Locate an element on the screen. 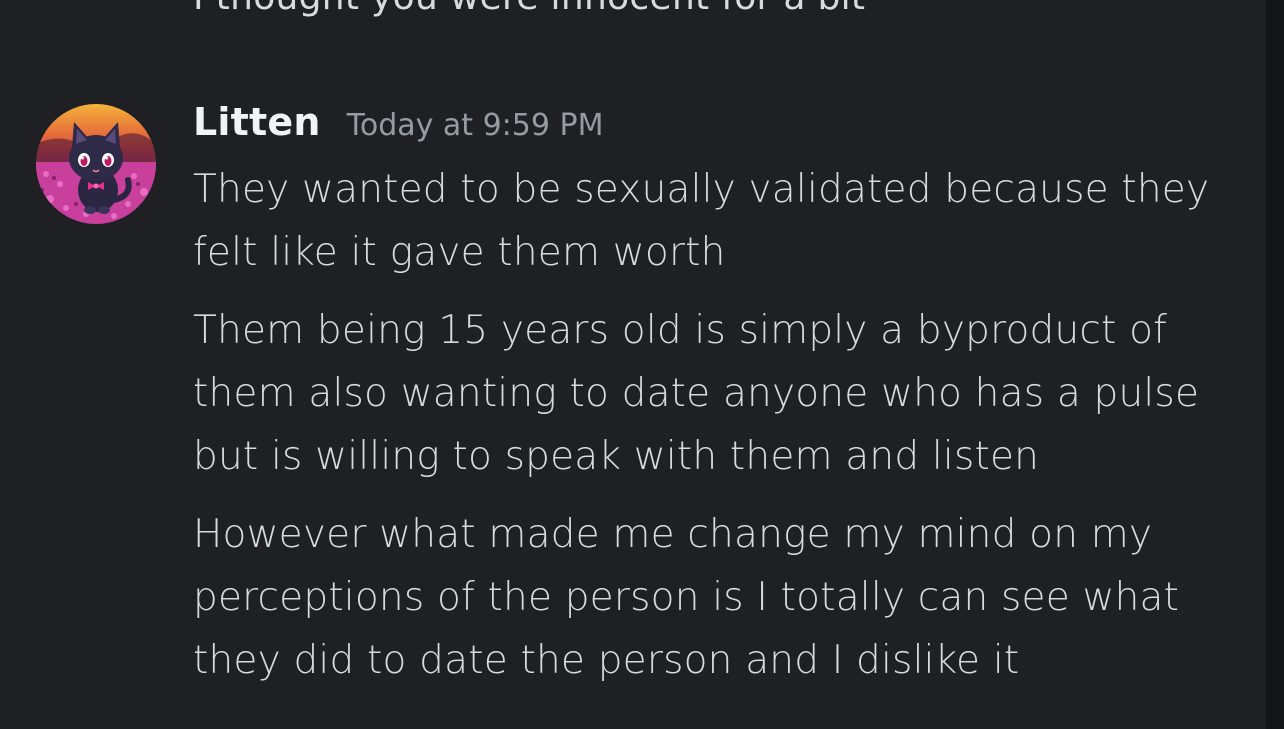 The width and height of the screenshot is (1284, 729). previous-message-text: I thought you were innocent for a bit is located at coordinates (529, 9).